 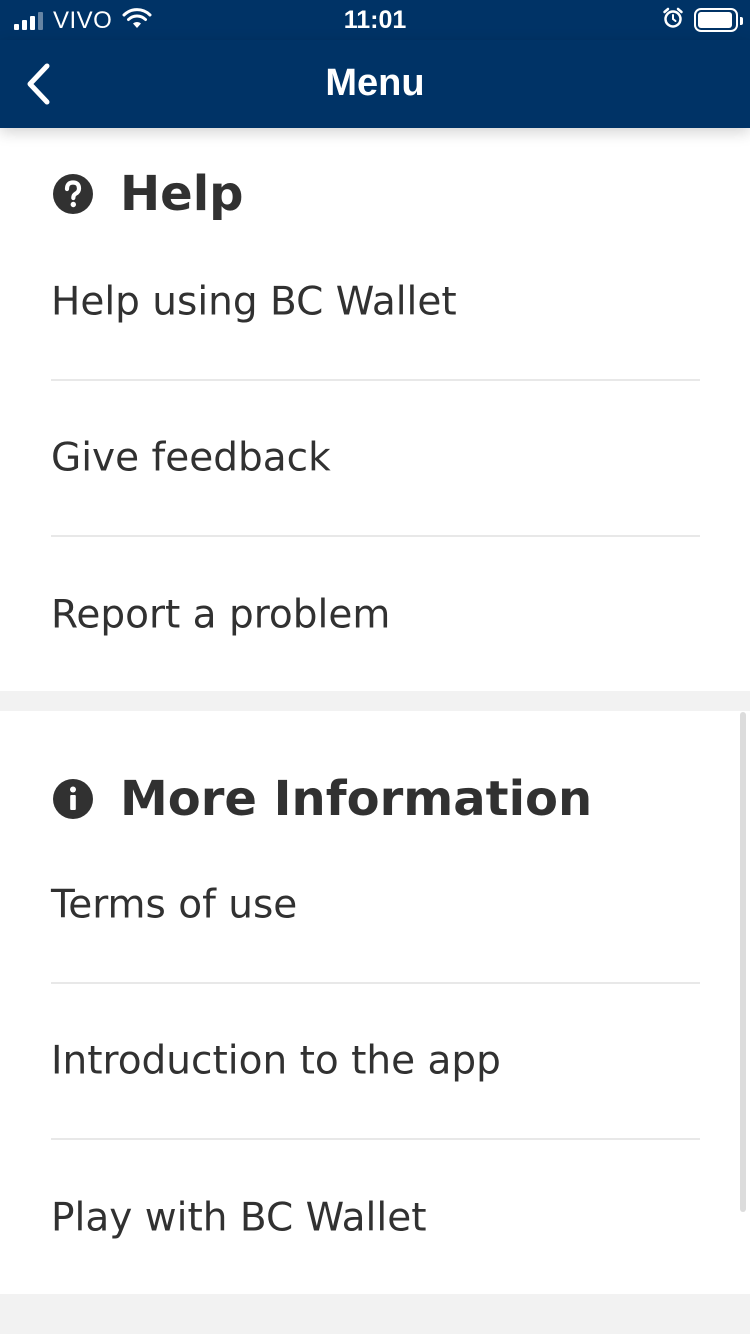 I want to click on menu-item-label: Help using BC Wallet, so click(x=254, y=302).